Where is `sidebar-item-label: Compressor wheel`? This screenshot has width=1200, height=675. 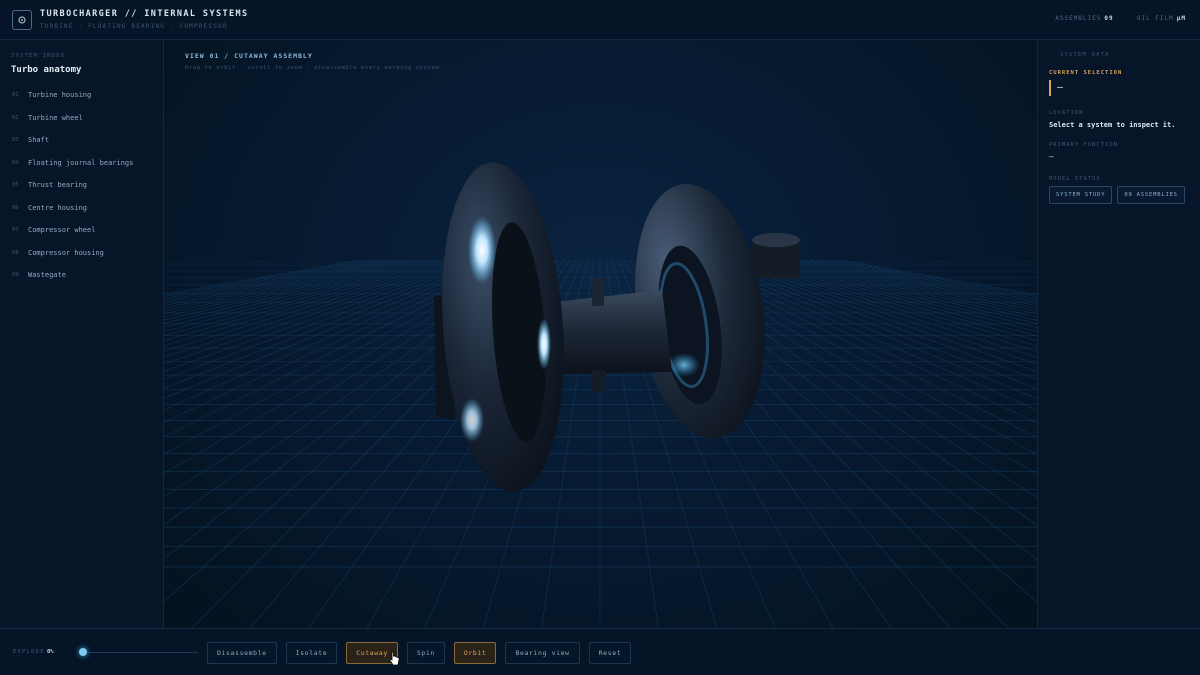
sidebar-item-label: Compressor wheel is located at coordinates (62, 230).